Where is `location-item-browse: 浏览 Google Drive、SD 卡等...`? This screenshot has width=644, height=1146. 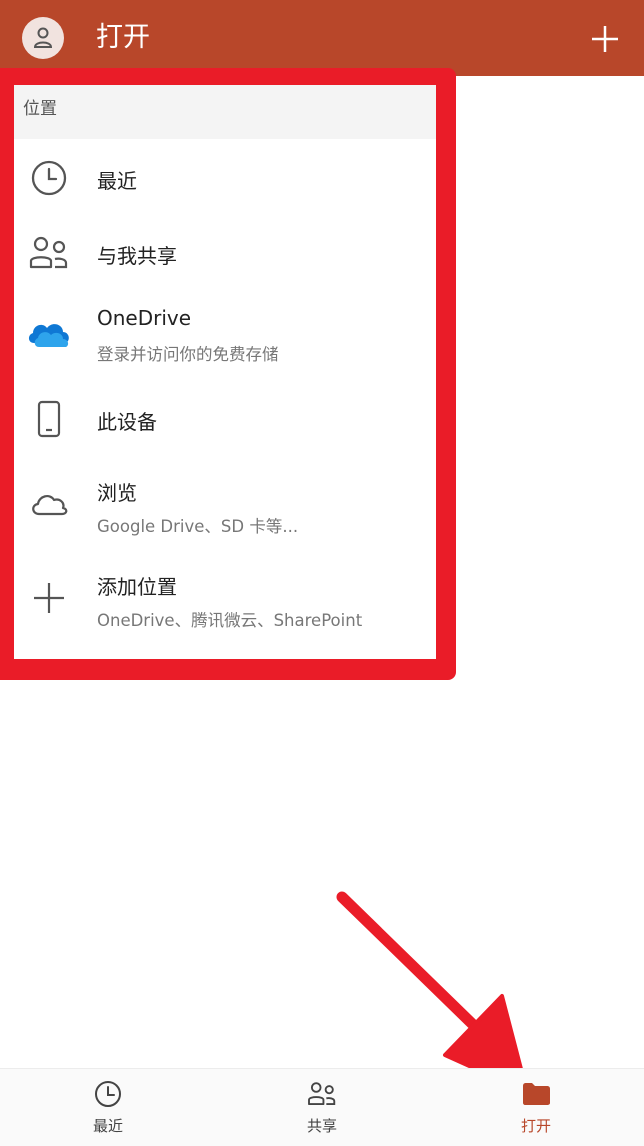
location-item-browse: 浏览 Google Drive、SD 卡等... is located at coordinates (225, 503).